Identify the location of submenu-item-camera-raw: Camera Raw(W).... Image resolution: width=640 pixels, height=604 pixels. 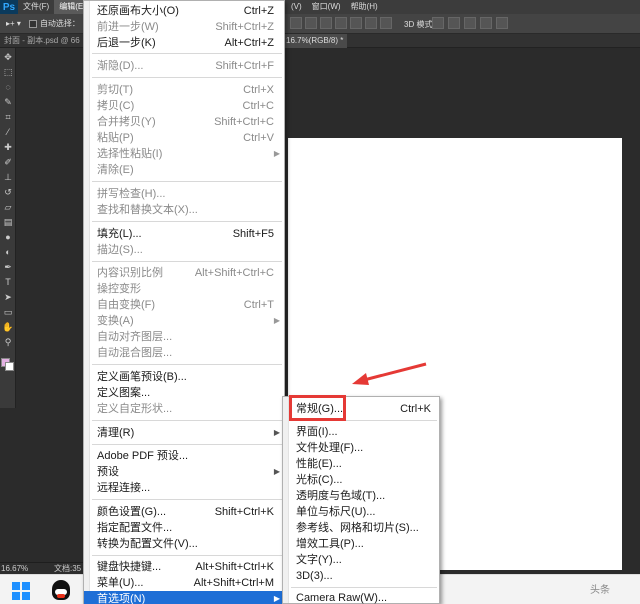
(362, 597).